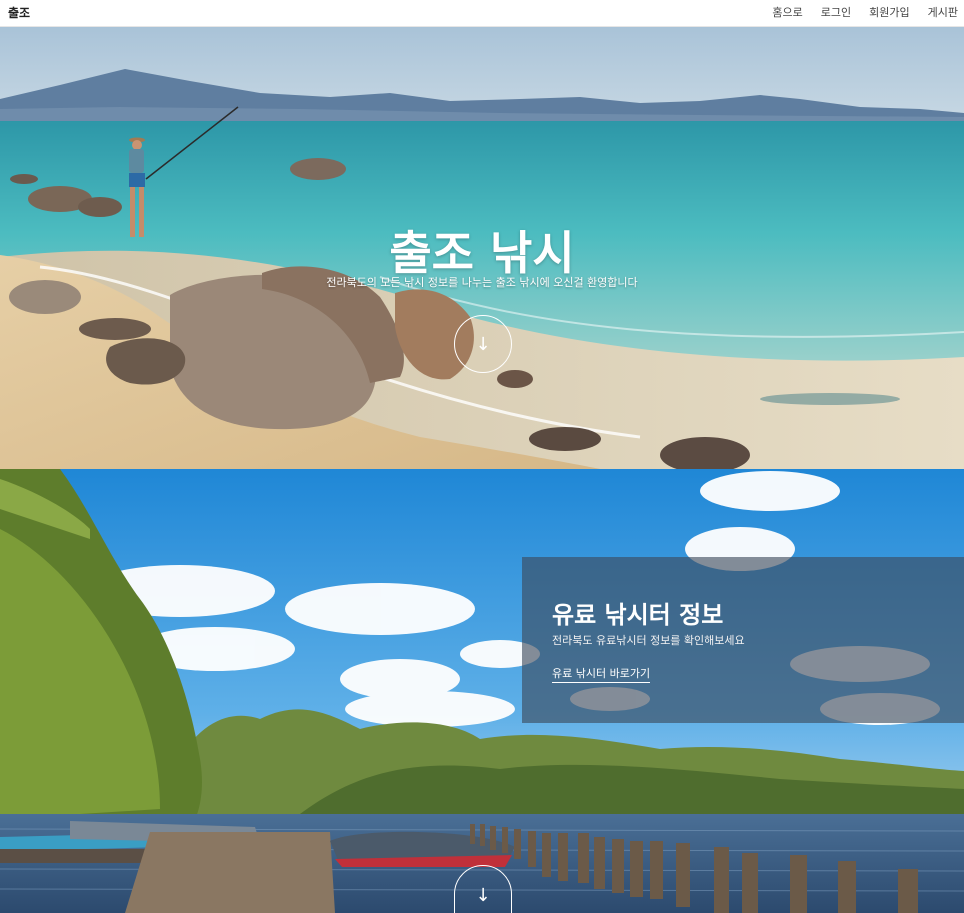 The height and width of the screenshot is (913, 964). What do you see at coordinates (787, 12) in the screenshot?
I see `nav-home: 홈으로` at bounding box center [787, 12].